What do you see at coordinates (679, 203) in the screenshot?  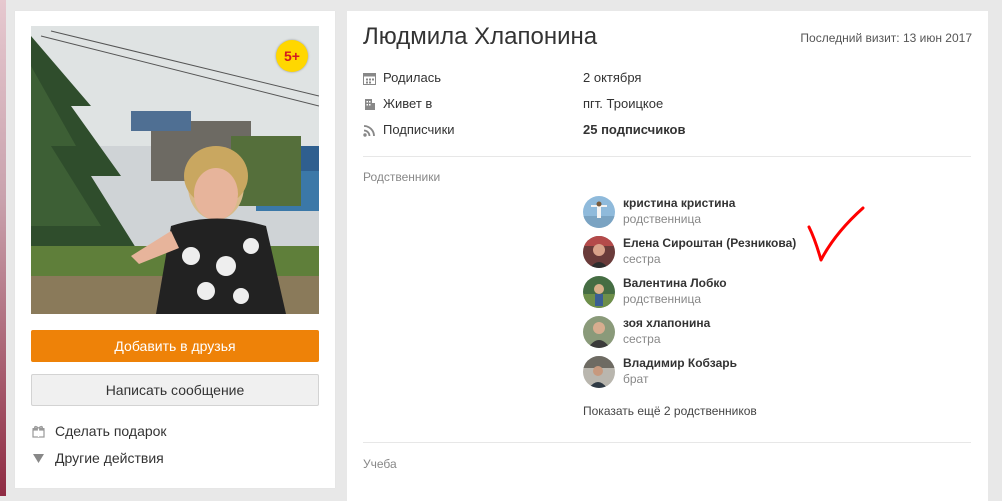 I see `relative-name: кристина кристина` at bounding box center [679, 203].